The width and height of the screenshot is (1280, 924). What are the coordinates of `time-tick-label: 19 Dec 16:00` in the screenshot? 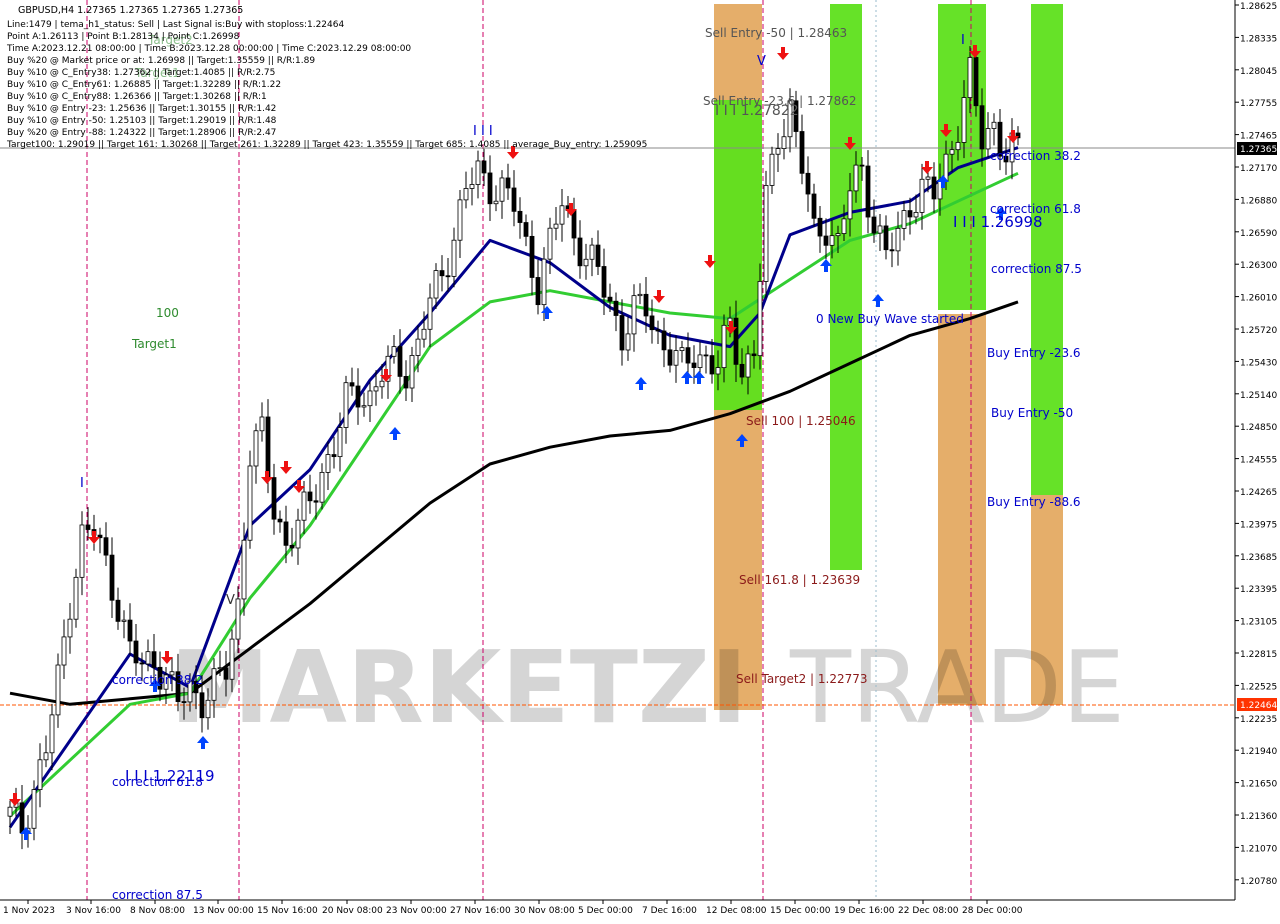 It's located at (864, 911).